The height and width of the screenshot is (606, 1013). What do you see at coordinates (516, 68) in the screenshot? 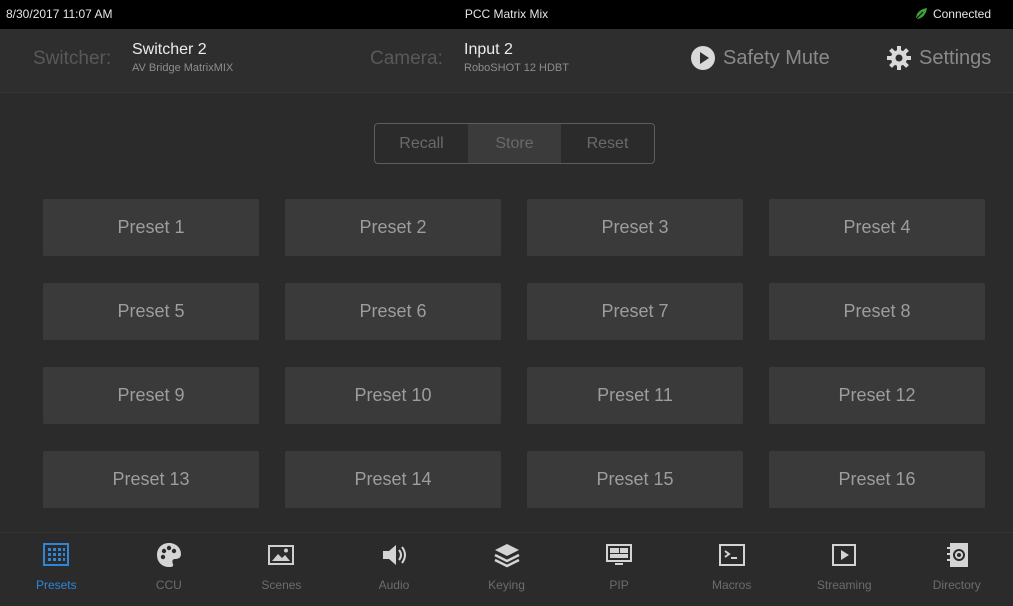
I see `camera-model: RoboSHOT 12 HDBT` at bounding box center [516, 68].